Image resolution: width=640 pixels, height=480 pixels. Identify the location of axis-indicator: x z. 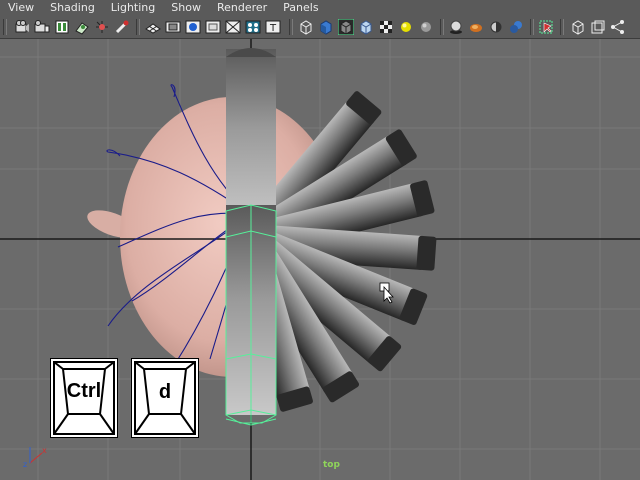
(35, 457).